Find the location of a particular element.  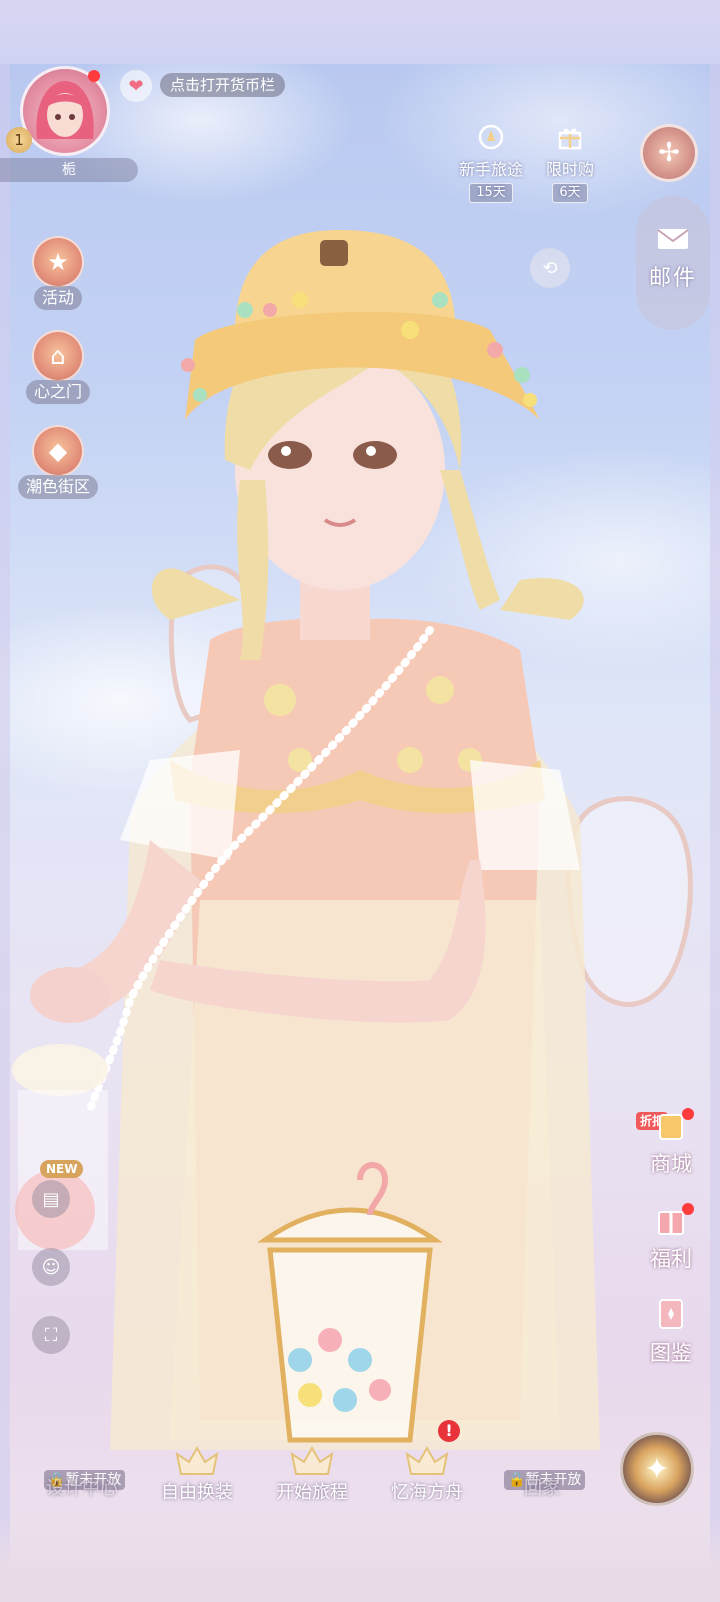

gallery-label: 图鉴 is located at coordinates (671, 1353).